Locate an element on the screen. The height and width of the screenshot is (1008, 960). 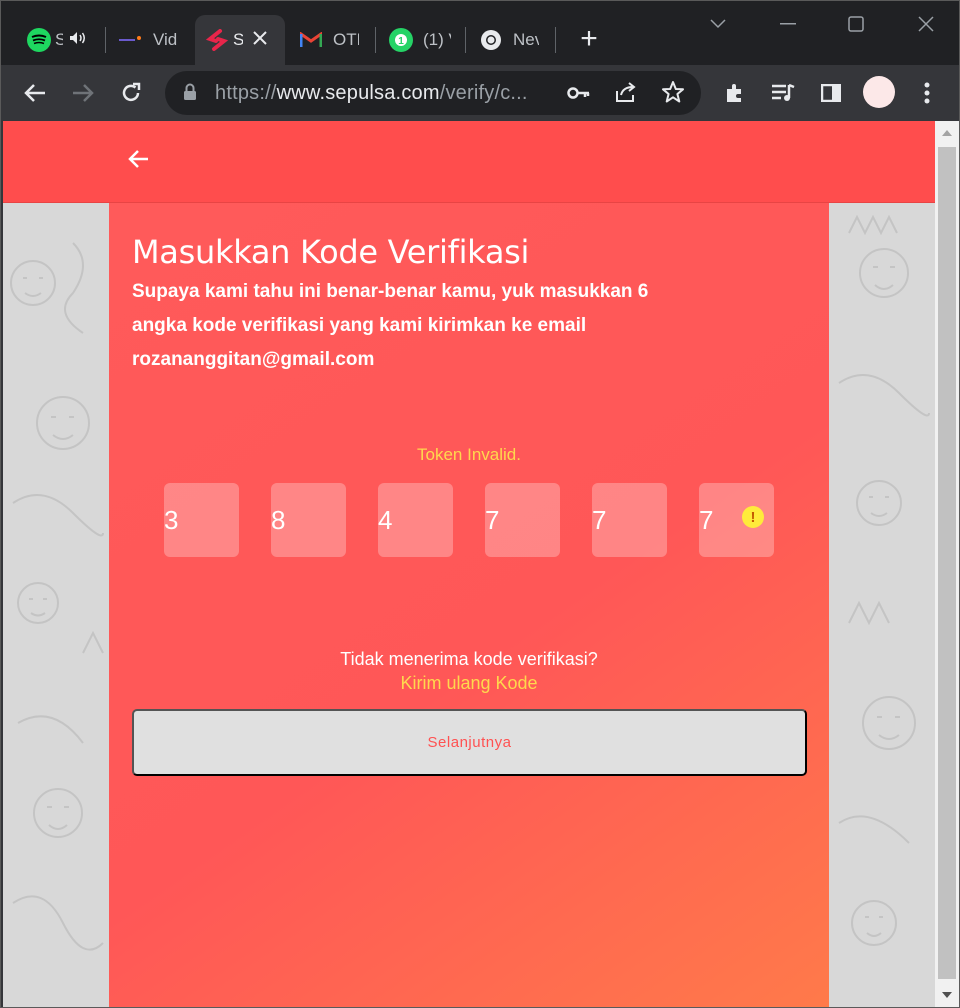
menu-icon is located at coordinates (927, 93).